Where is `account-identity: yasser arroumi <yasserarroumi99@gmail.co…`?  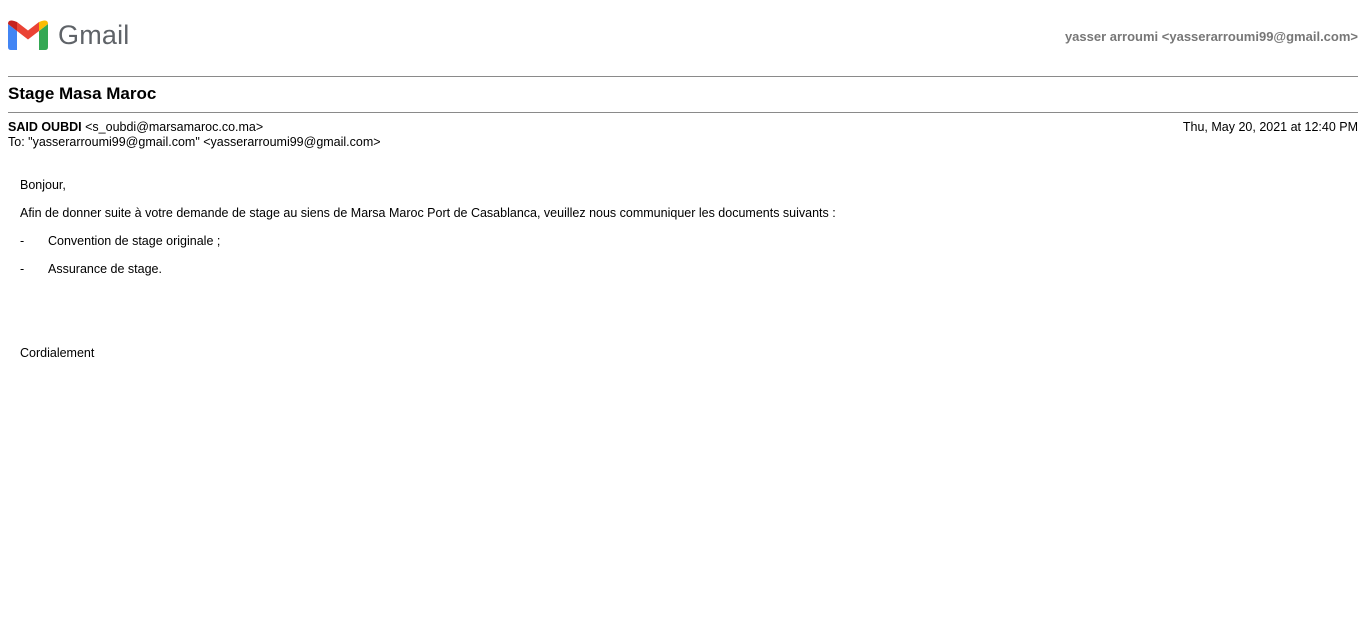
account-identity: yasser arroumi <yasserarroumi99@gmail.co… is located at coordinates (1211, 36).